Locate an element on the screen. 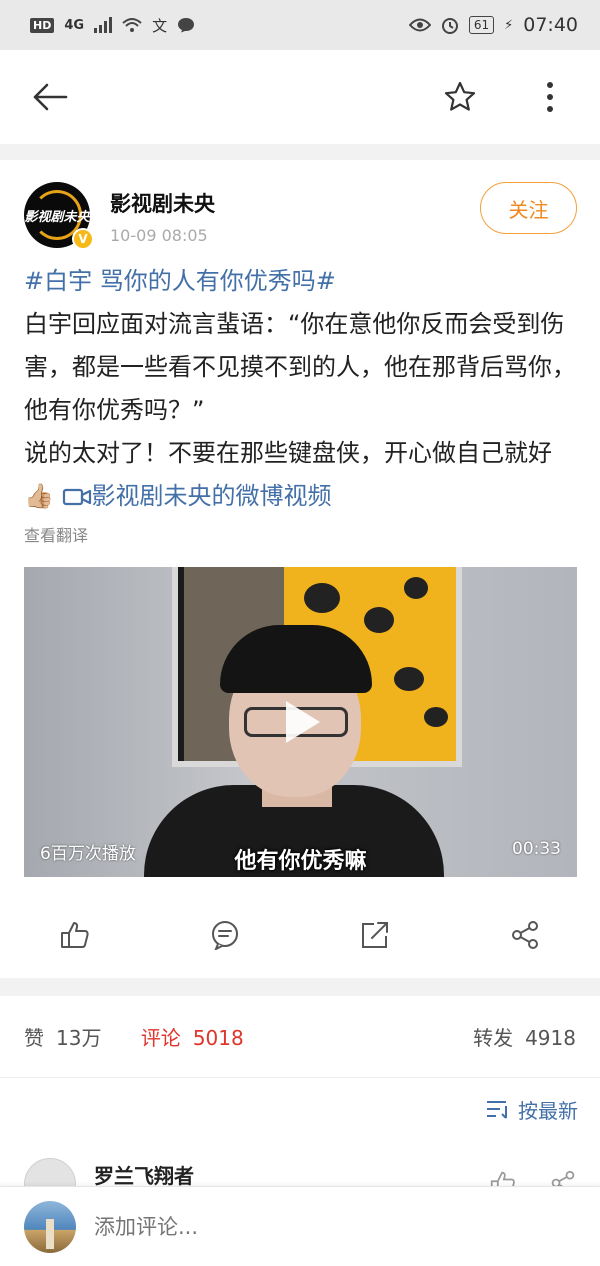  comment-input-bar is located at coordinates (300, 1226).